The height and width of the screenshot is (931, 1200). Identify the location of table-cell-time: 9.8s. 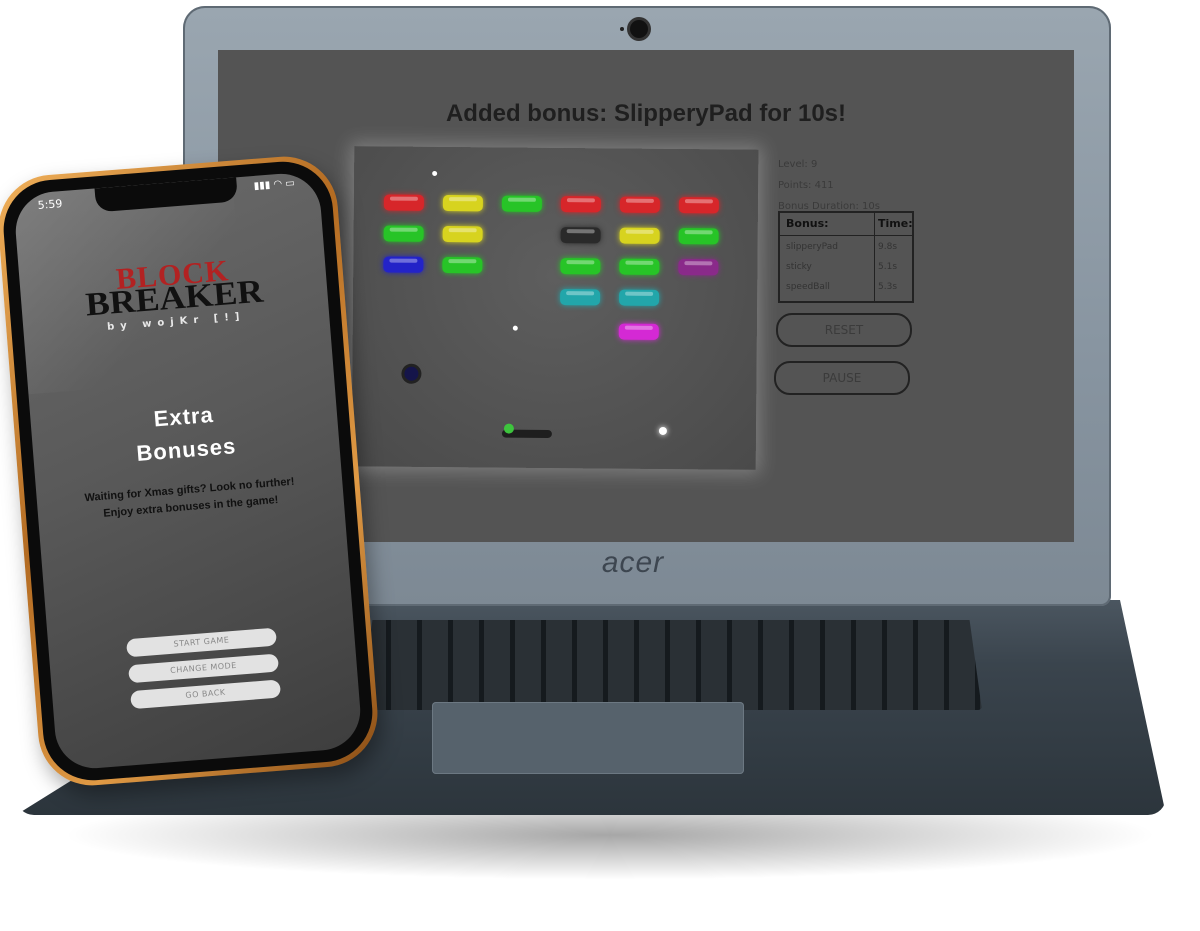
(888, 247).